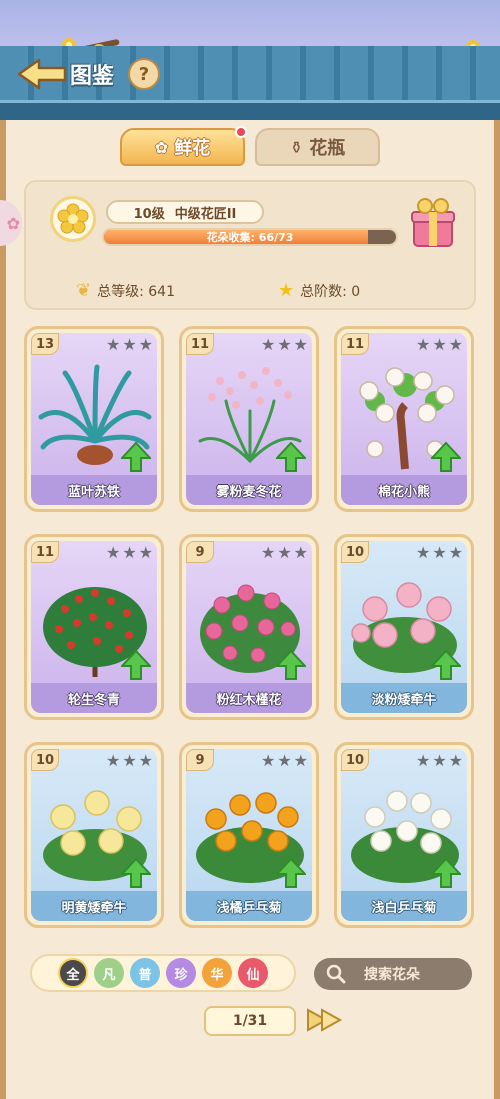  What do you see at coordinates (13, 223) in the screenshot?
I see `pink-flower-icon: ✿` at bounding box center [13, 223].